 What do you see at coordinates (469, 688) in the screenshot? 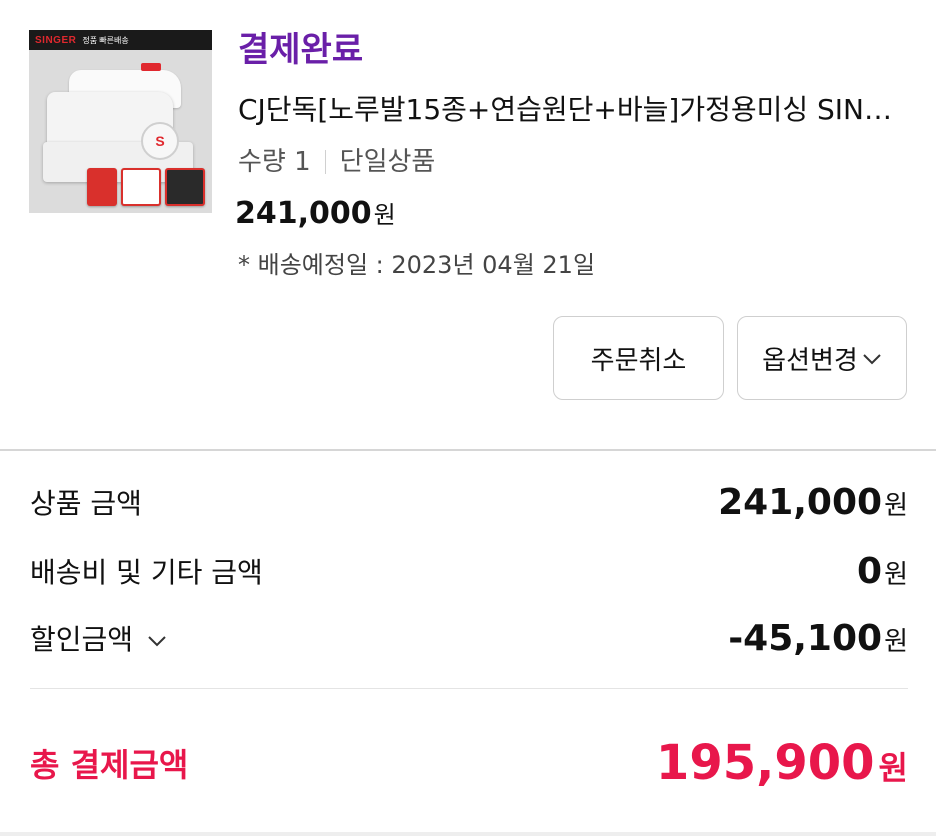
I see `summary-divider` at bounding box center [469, 688].